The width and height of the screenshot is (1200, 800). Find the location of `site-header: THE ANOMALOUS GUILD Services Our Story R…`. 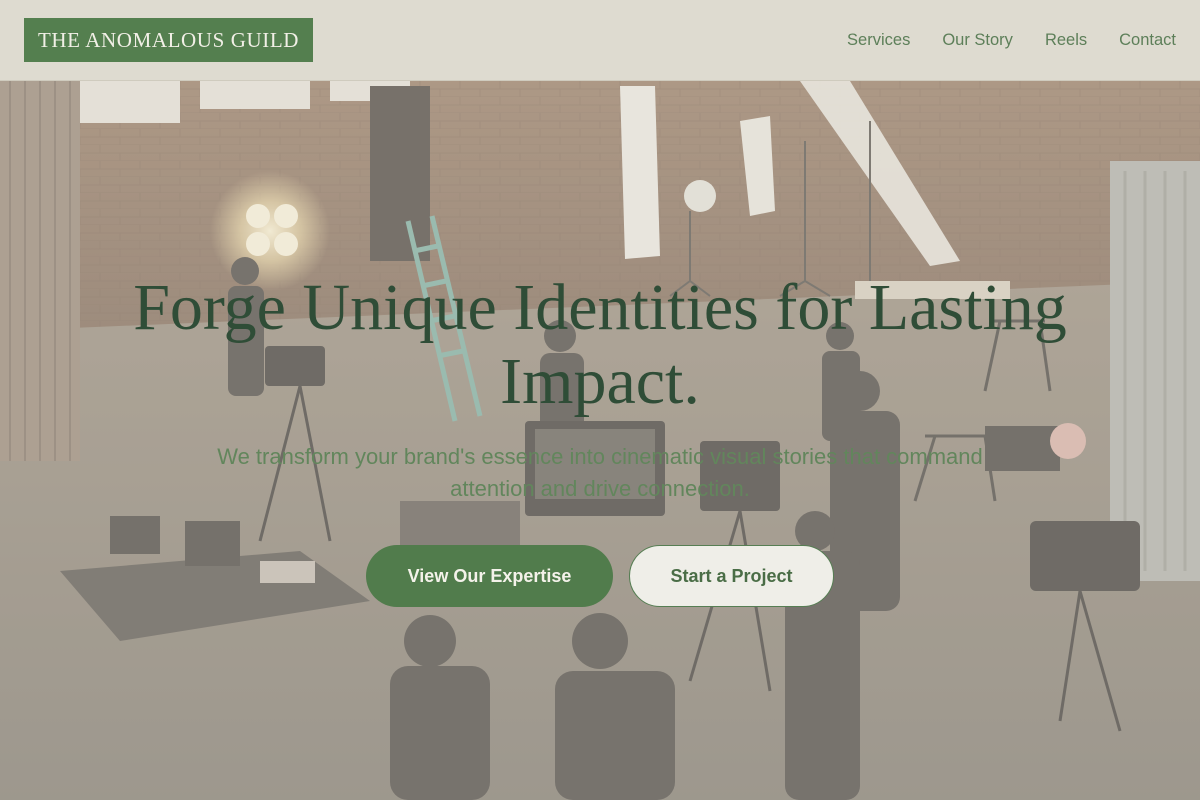

site-header: THE ANOMALOUS GUILD Services Our Story R… is located at coordinates (600, 40).